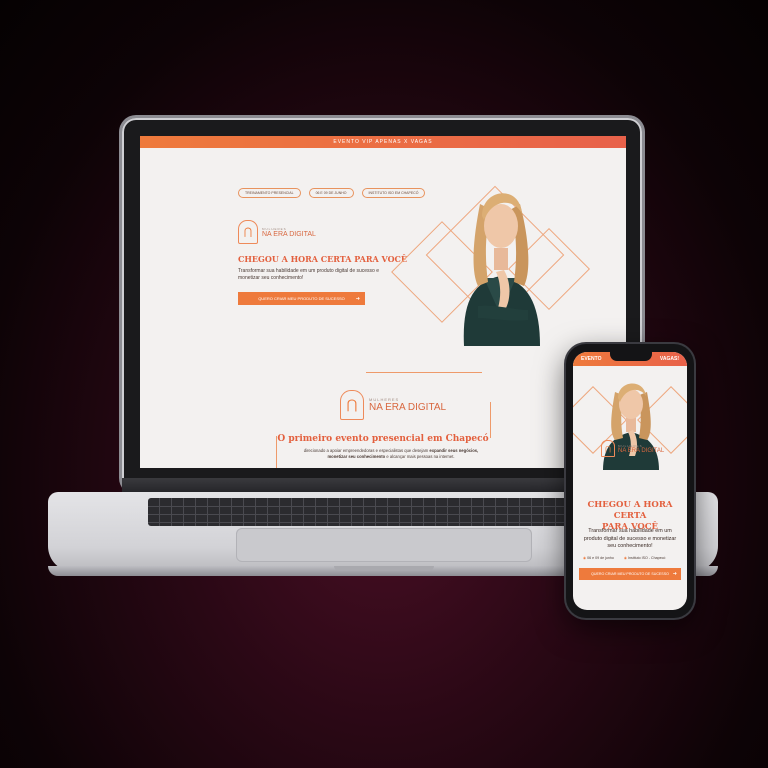 This screenshot has height=768, width=768. Describe the element at coordinates (501, 269) in the screenshot. I see `hero-portrait` at that location.